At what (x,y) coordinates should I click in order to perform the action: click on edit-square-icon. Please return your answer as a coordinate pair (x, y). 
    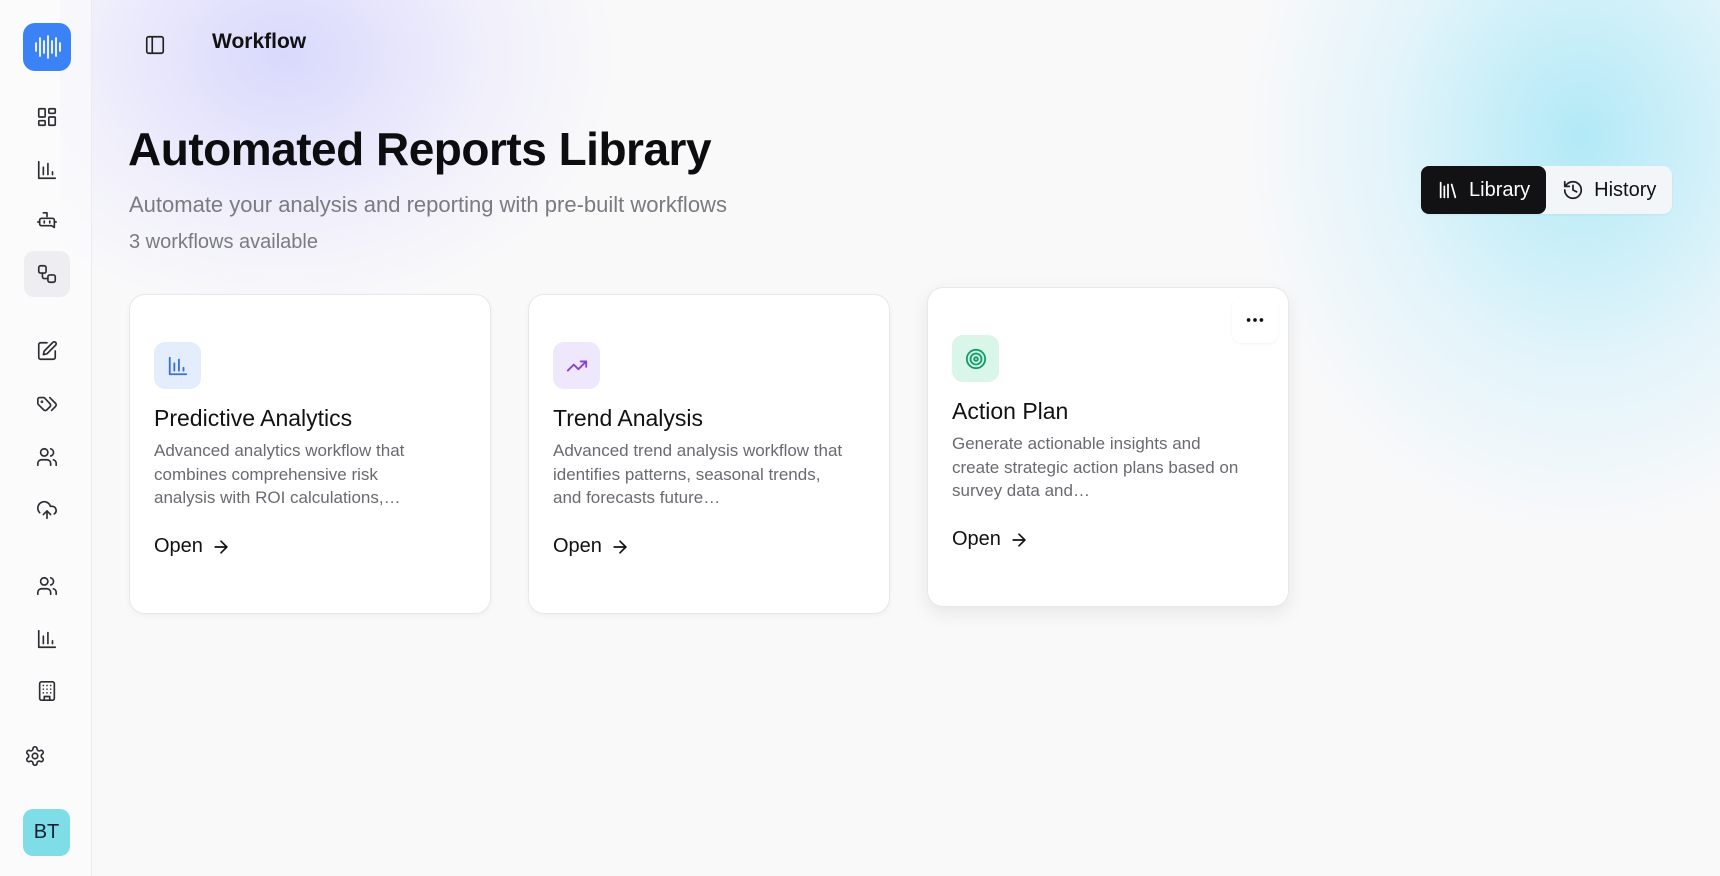
    Looking at the image, I should click on (47, 351).